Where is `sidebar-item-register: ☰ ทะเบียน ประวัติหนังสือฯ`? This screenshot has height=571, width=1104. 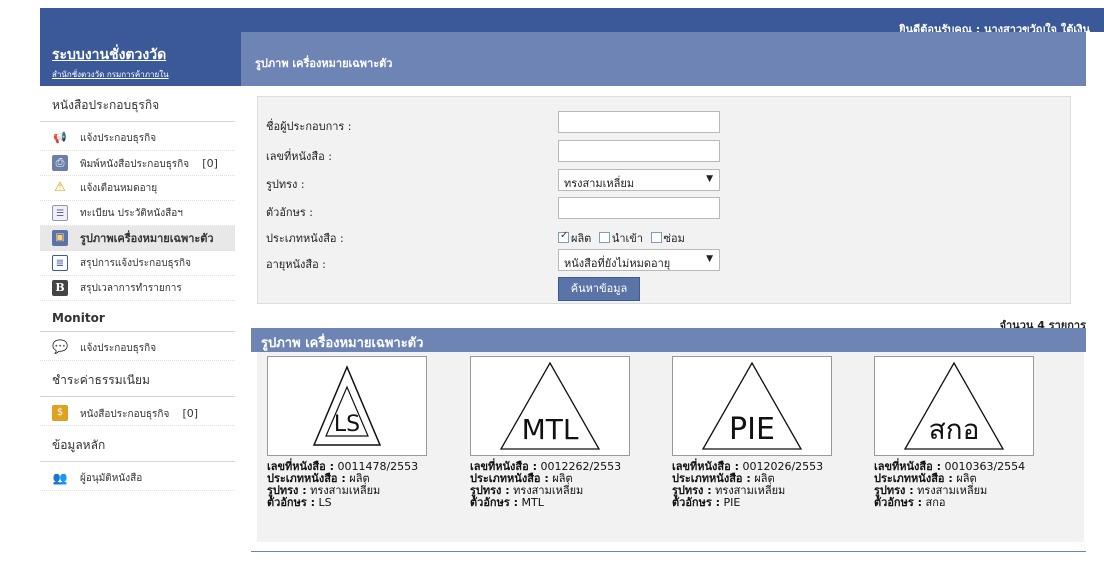
sidebar-item-register: ☰ ทะเบียน ประวัติหนังสือฯ is located at coordinates (137, 213).